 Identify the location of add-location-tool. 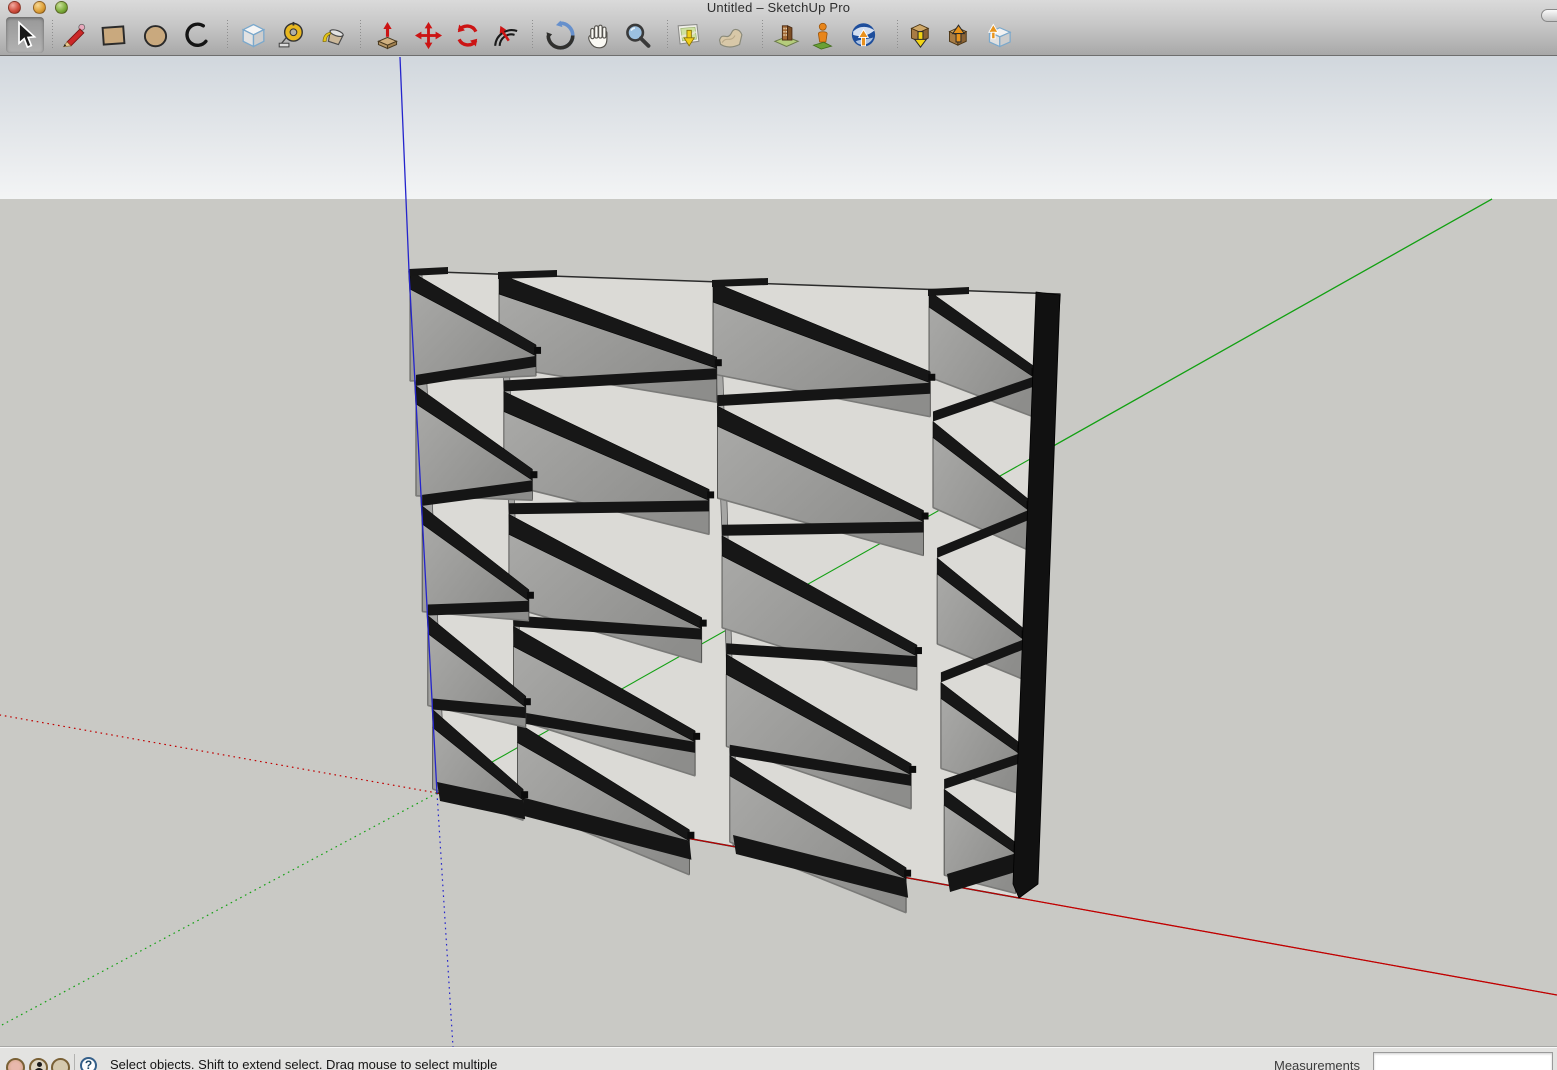
(688, 35).